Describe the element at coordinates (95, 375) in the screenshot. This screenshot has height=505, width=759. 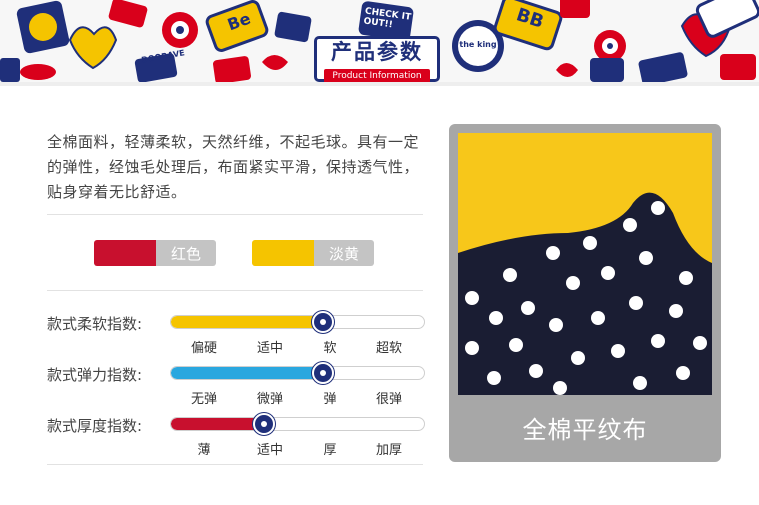
I see `rating-label-elasticity: 款式弹力指数:` at that location.